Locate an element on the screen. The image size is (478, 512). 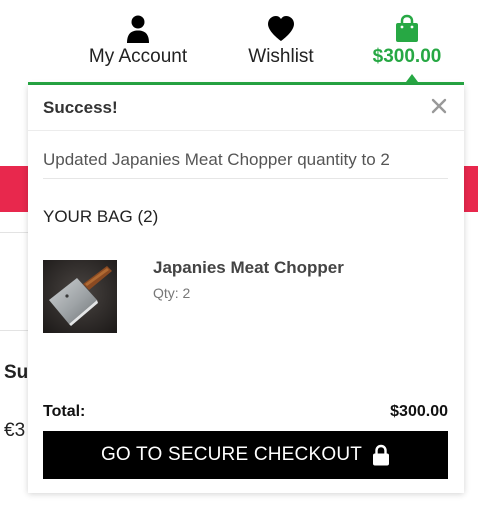
total-value: $300.00 is located at coordinates (419, 411).